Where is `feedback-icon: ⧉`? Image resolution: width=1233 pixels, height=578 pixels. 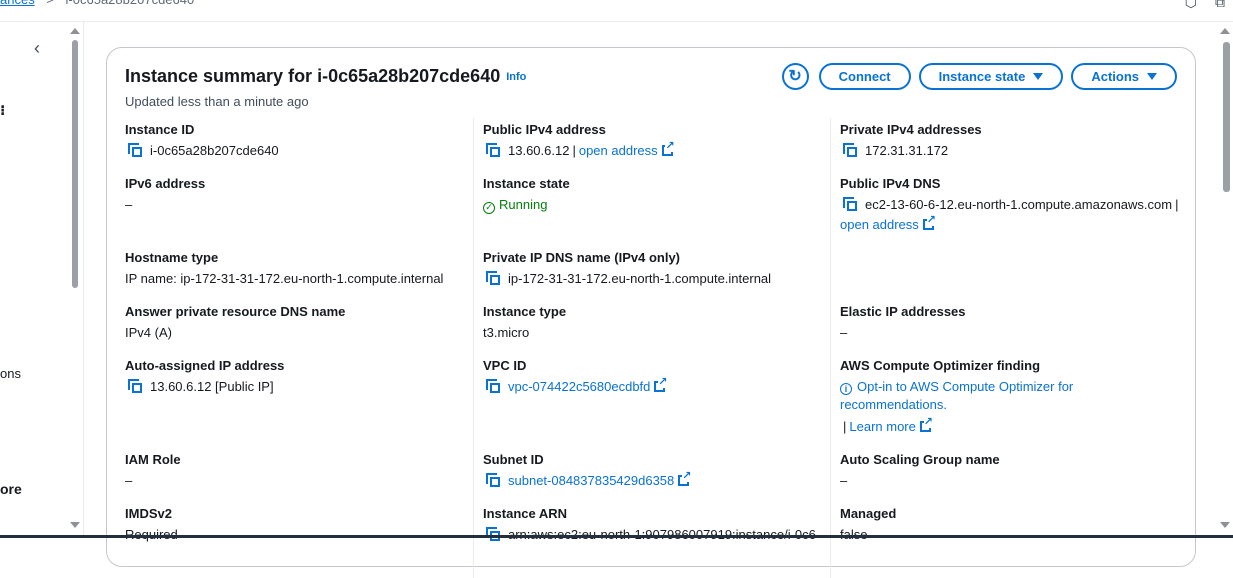
feedback-icon: ⧉ is located at coordinates (1220, 5).